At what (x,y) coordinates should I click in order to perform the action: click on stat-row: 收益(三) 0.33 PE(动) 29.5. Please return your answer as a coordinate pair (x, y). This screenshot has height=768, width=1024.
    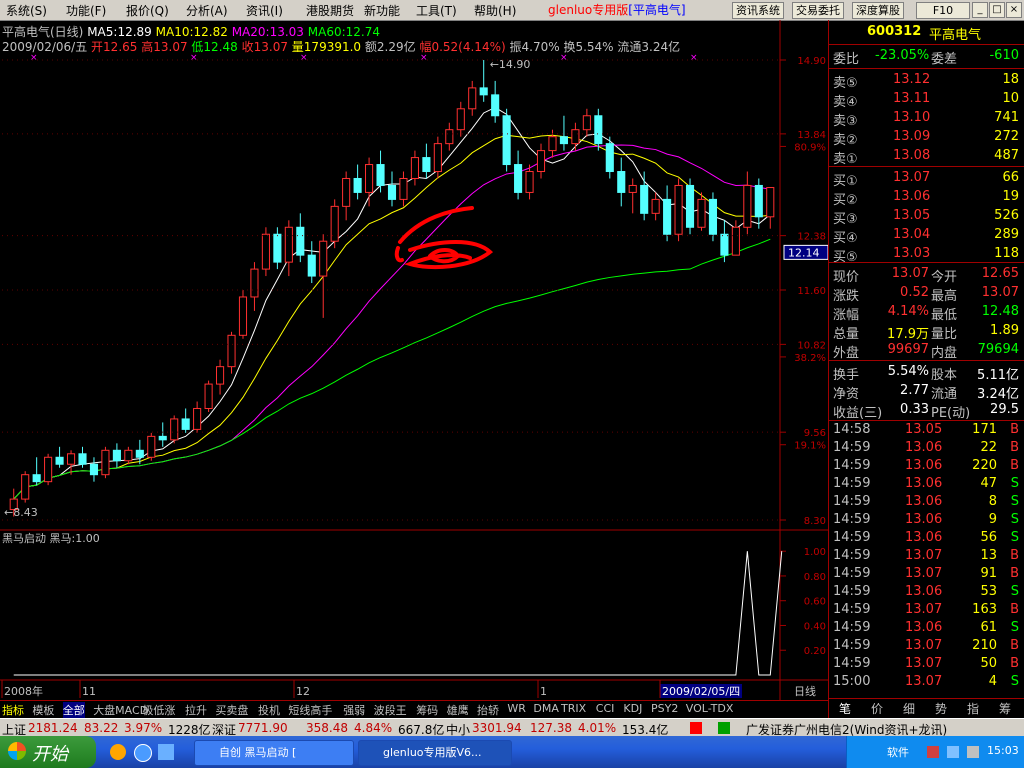
    Looking at the image, I should click on (928, 411).